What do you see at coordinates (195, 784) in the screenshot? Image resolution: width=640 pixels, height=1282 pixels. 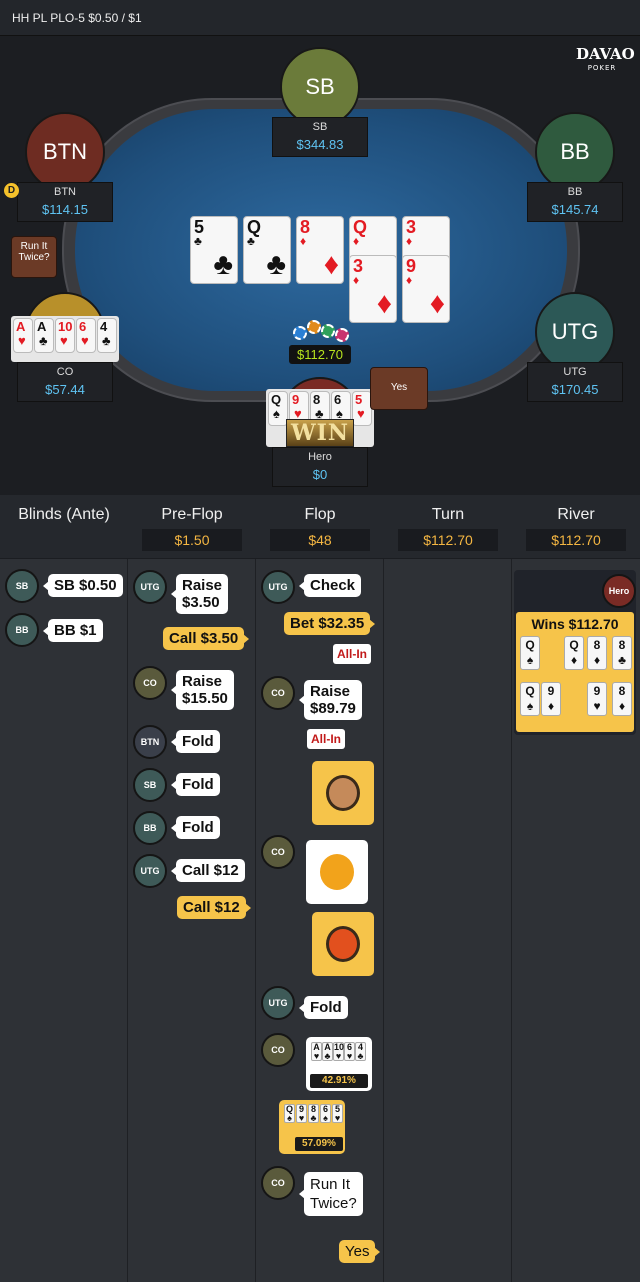 I see `action-sb-fold: Fold` at bounding box center [195, 784].